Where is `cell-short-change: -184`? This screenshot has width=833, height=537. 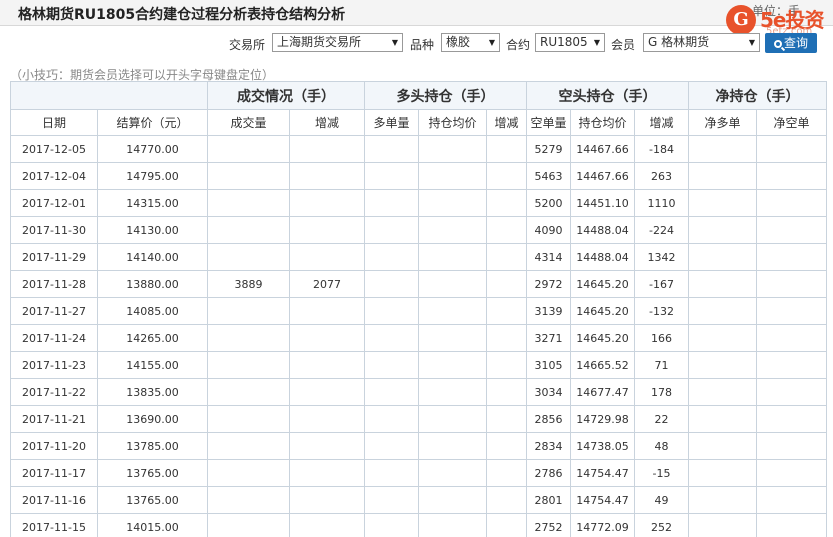
cell-short-change: -184 is located at coordinates (661, 149).